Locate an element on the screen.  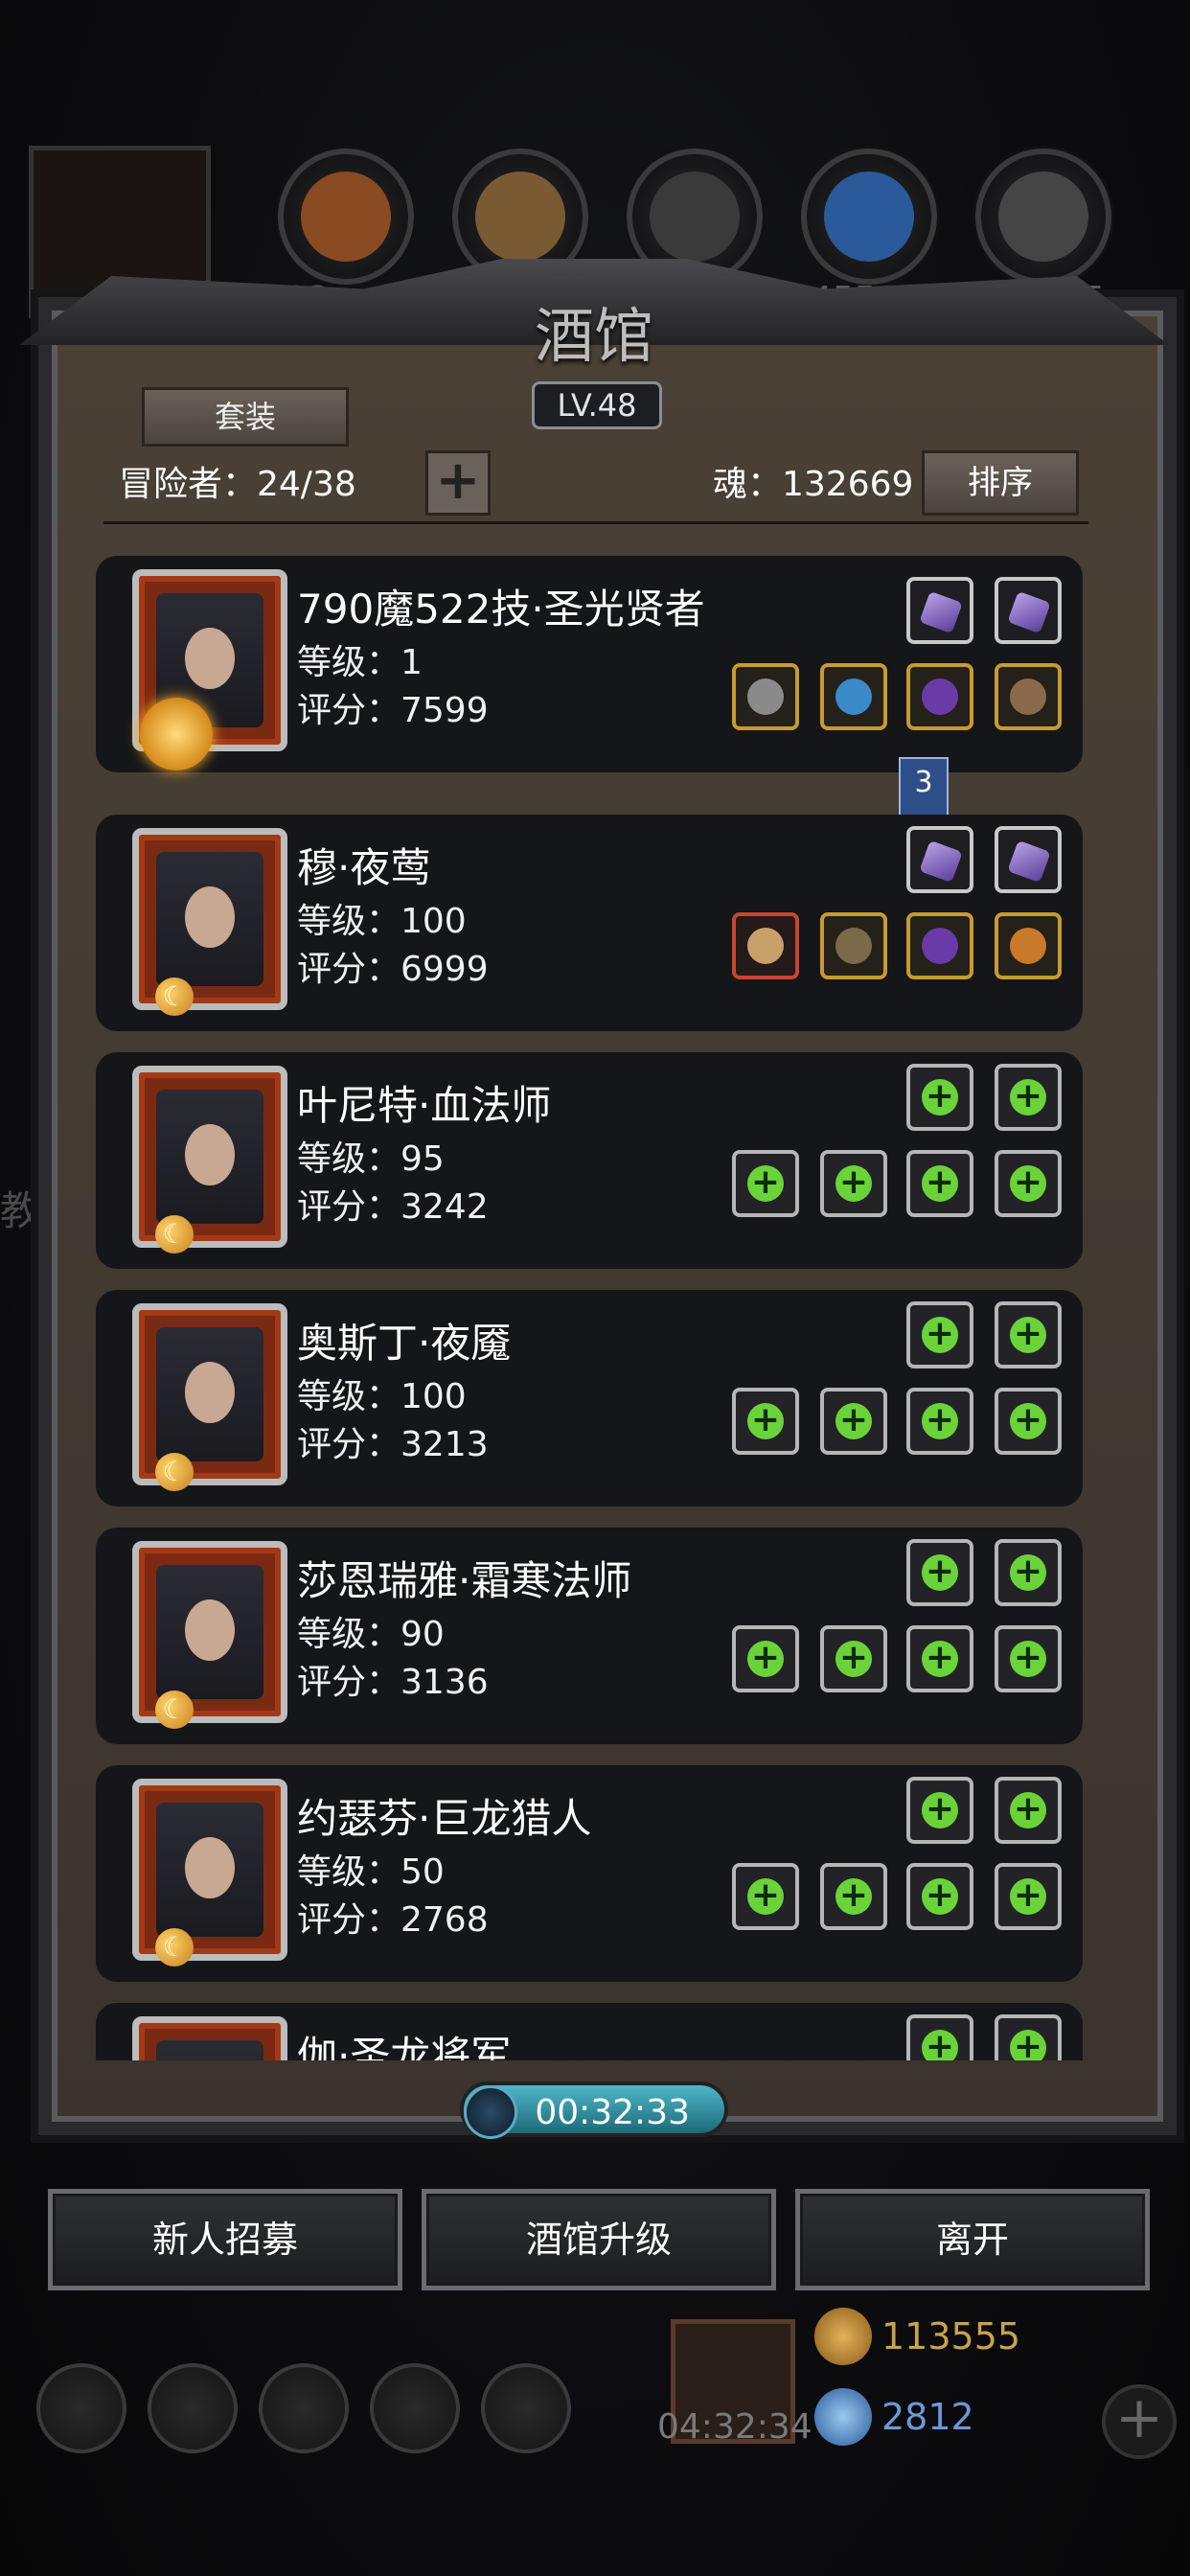
hero-level: 等级：50 is located at coordinates (371, 1872).